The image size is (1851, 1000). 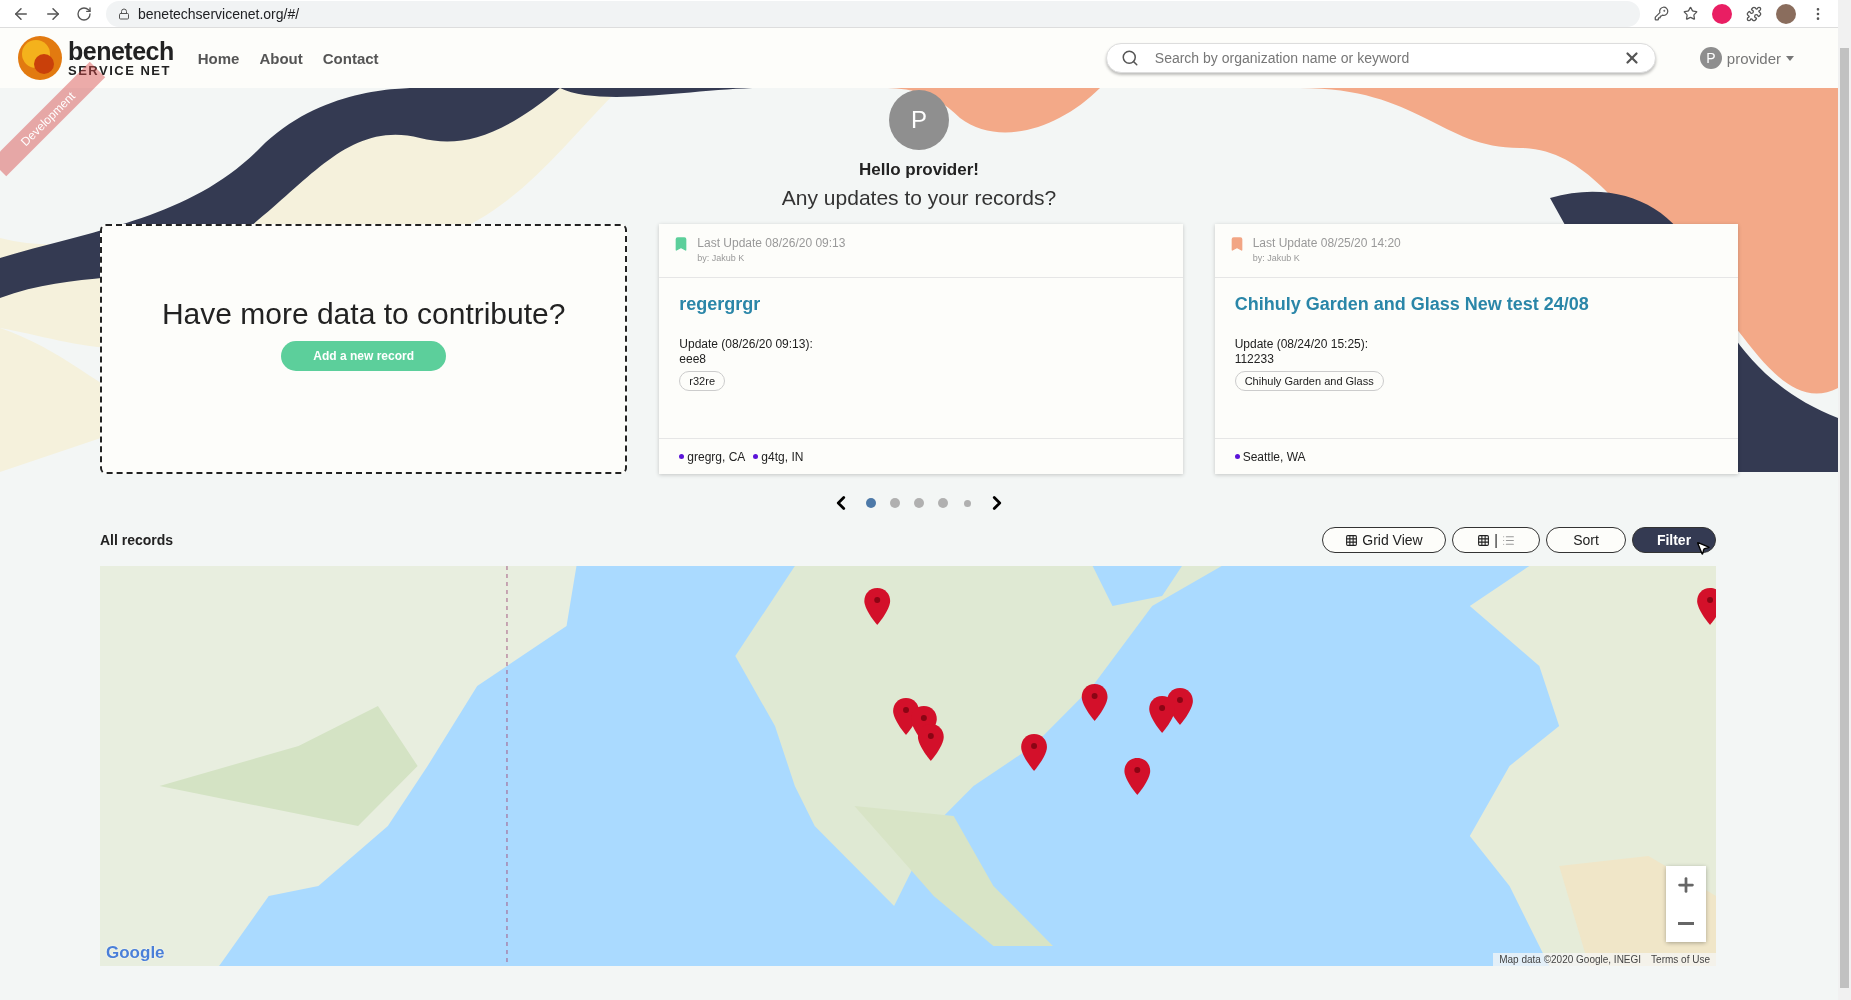 I want to click on brand-title: benetech, so click(x=121, y=51).